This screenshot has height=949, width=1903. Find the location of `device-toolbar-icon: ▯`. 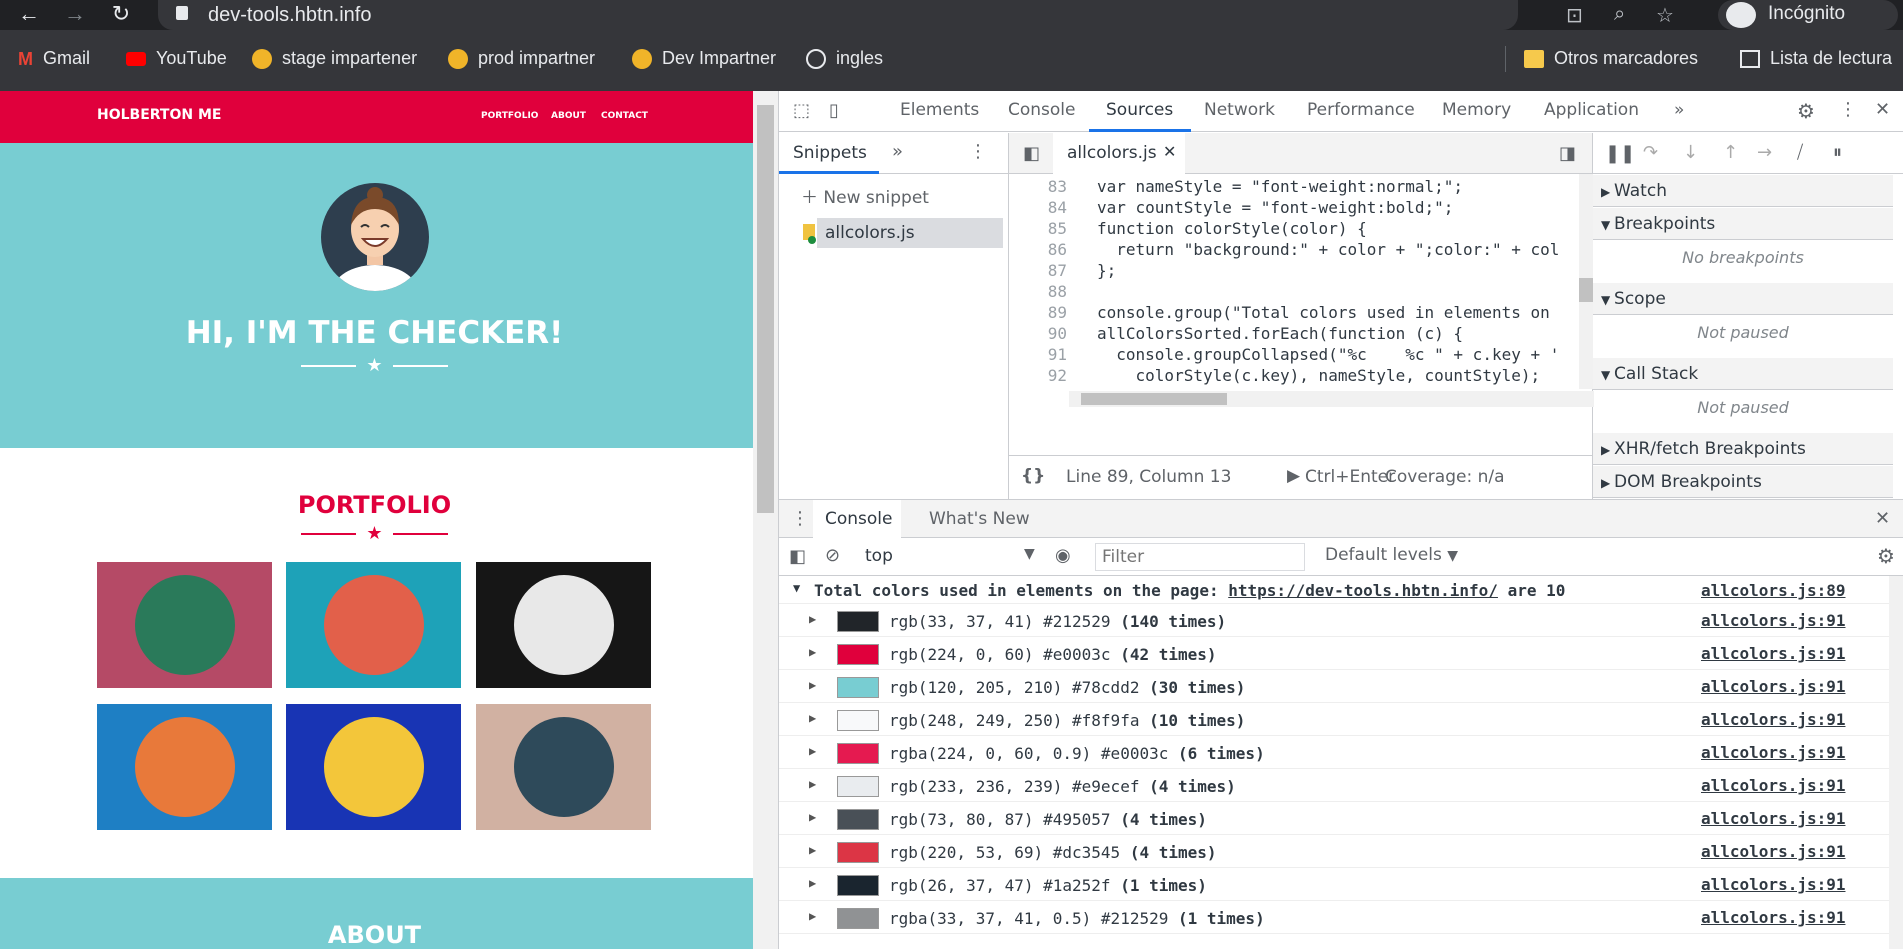

device-toolbar-icon: ▯ is located at coordinates (834, 110).